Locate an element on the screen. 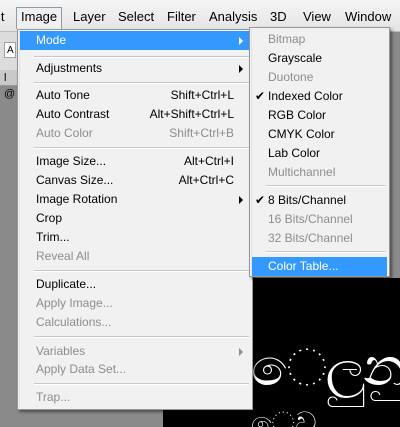  menubar-filter: Filter is located at coordinates (181, 17).